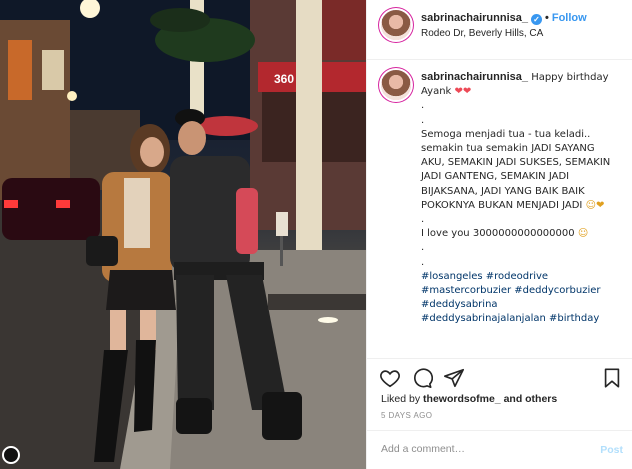 Image resolution: width=632 pixels, height=469 pixels. What do you see at coordinates (611, 450) in the screenshot?
I see `post-comment-button: Post` at bounding box center [611, 450].